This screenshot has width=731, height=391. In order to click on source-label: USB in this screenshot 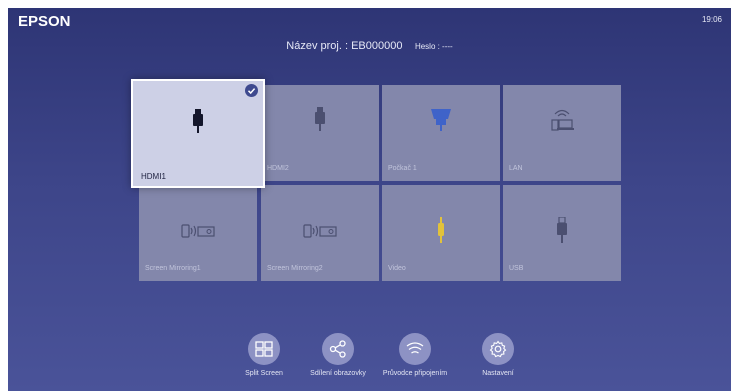, I will do `click(516, 268)`.